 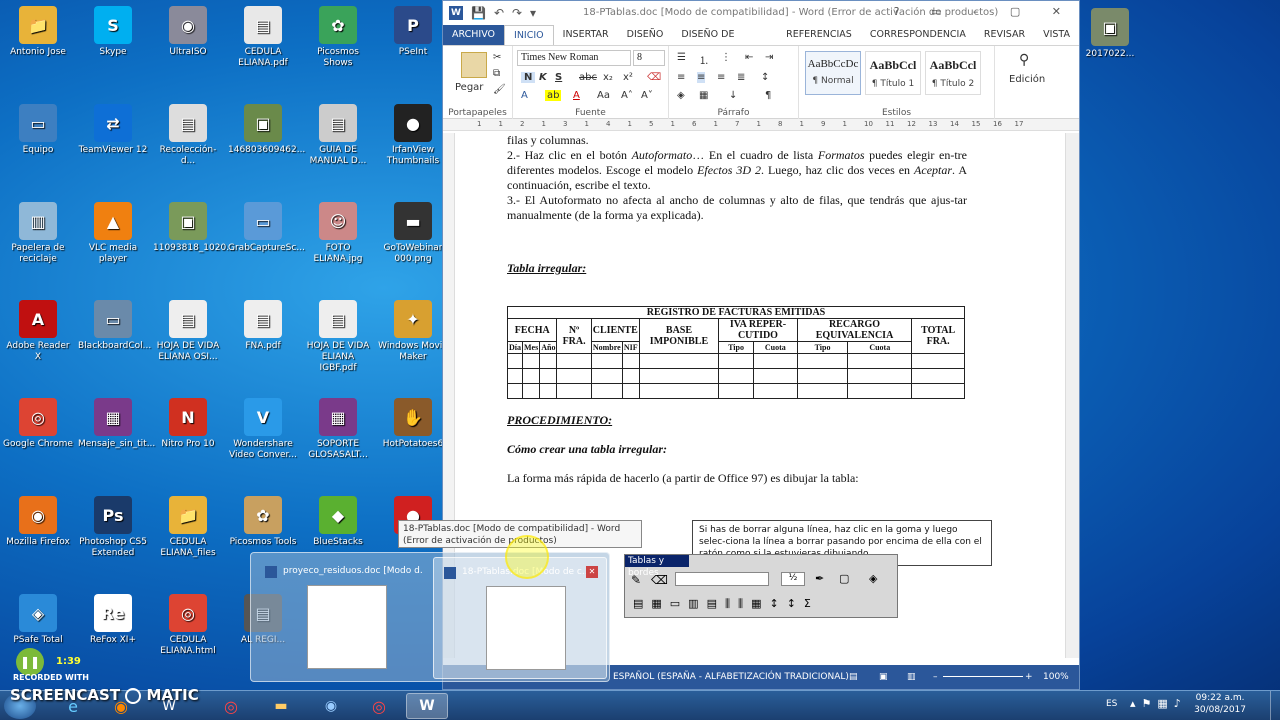 What do you see at coordinates (113, 233) in the screenshot?
I see `desktop-icon: ▲ VLC media player` at bounding box center [113, 233].